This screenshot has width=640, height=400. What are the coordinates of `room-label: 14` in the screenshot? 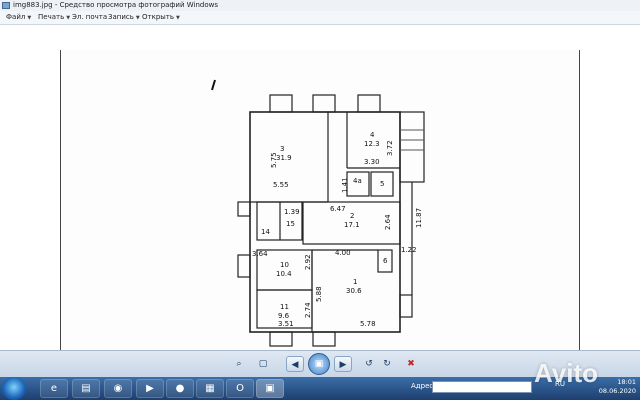 It's located at (265, 232).